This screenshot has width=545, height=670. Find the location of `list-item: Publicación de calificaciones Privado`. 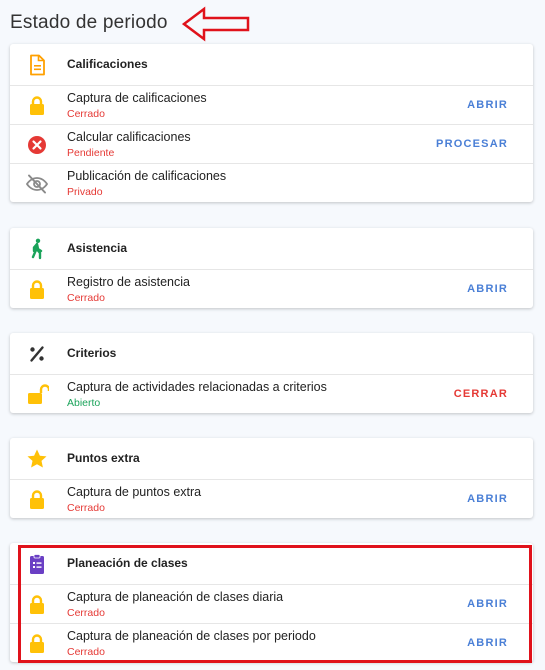

list-item: Publicación de calificaciones Privado is located at coordinates (271, 183).